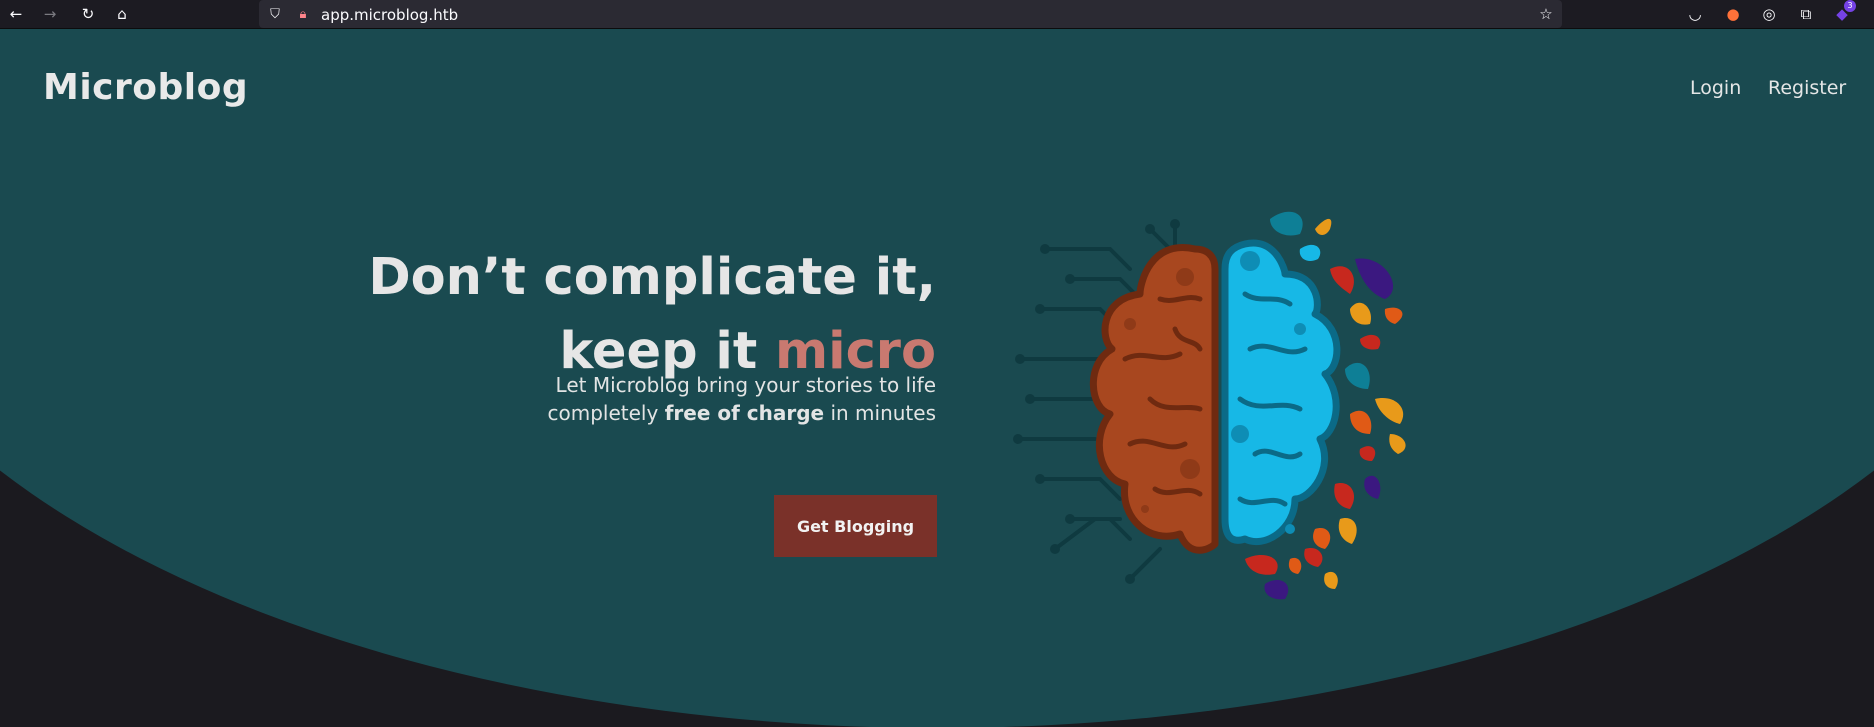 This screenshot has width=1874, height=727. What do you see at coordinates (1733, 14) in the screenshot?
I see `firefox-icon: ●` at bounding box center [1733, 14].